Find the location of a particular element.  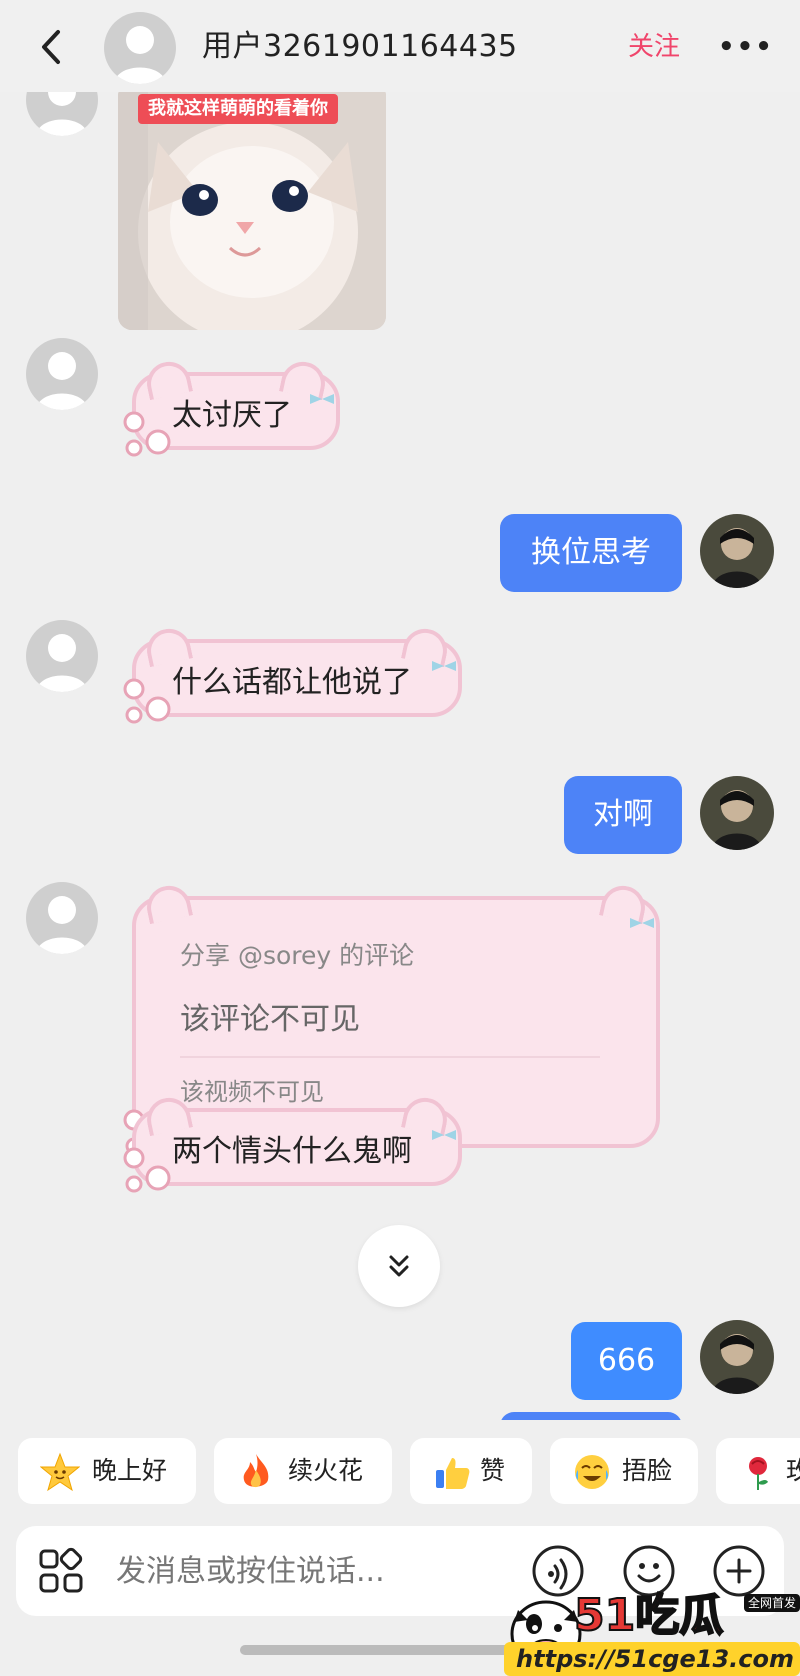

scroll-to-bottom-button is located at coordinates (399, 1266).